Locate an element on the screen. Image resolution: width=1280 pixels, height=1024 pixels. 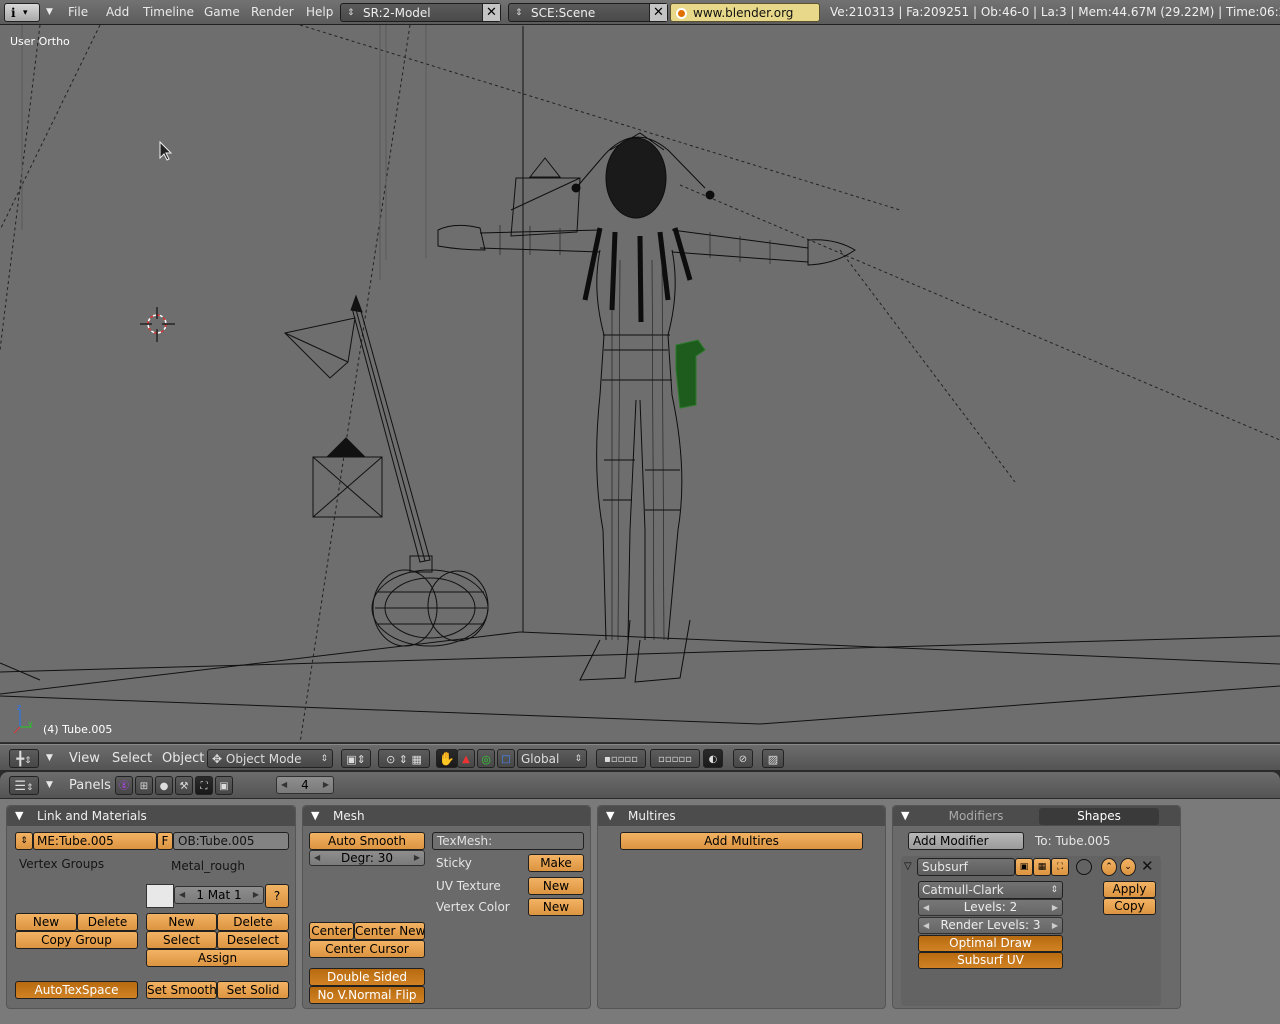
shading-context-icon: ● is located at coordinates (164, 785).